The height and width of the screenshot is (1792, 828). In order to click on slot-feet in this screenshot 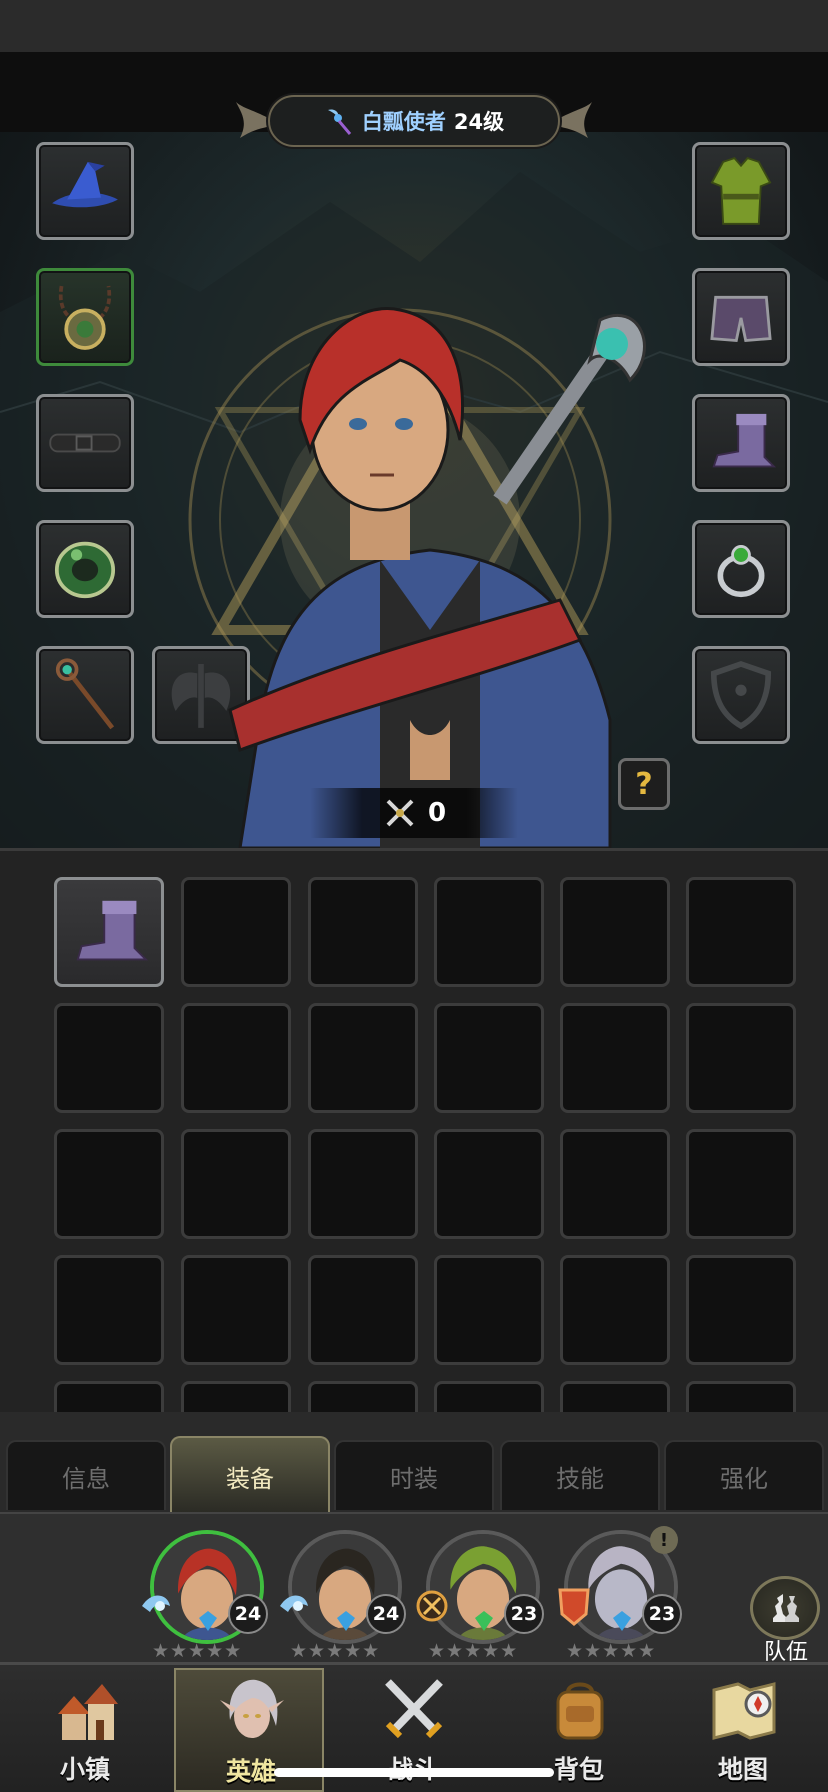, I will do `click(741, 443)`.